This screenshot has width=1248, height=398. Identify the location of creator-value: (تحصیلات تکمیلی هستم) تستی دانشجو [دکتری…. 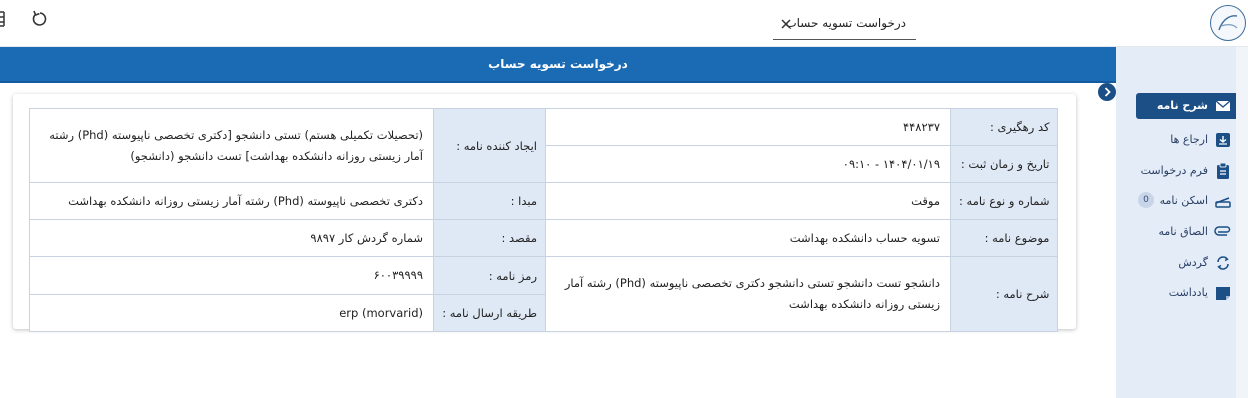
(231, 145).